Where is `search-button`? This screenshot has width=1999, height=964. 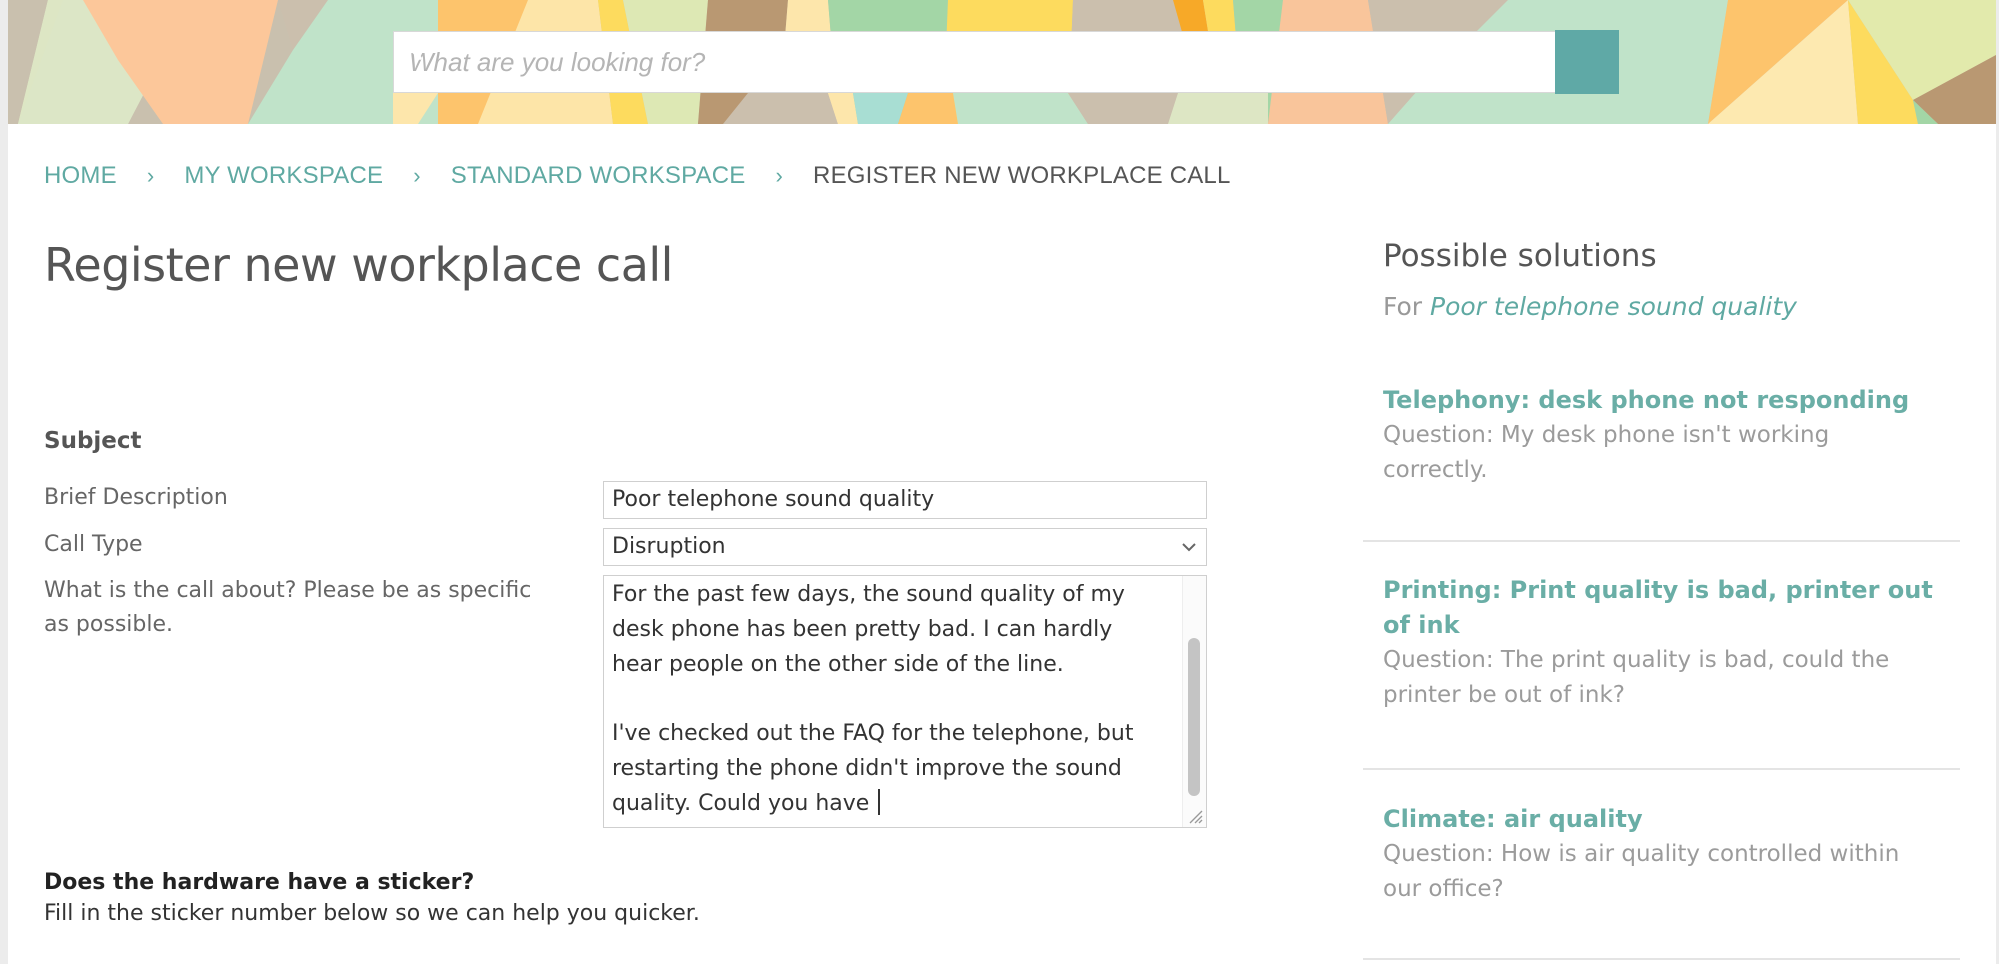
search-button is located at coordinates (1007, 62).